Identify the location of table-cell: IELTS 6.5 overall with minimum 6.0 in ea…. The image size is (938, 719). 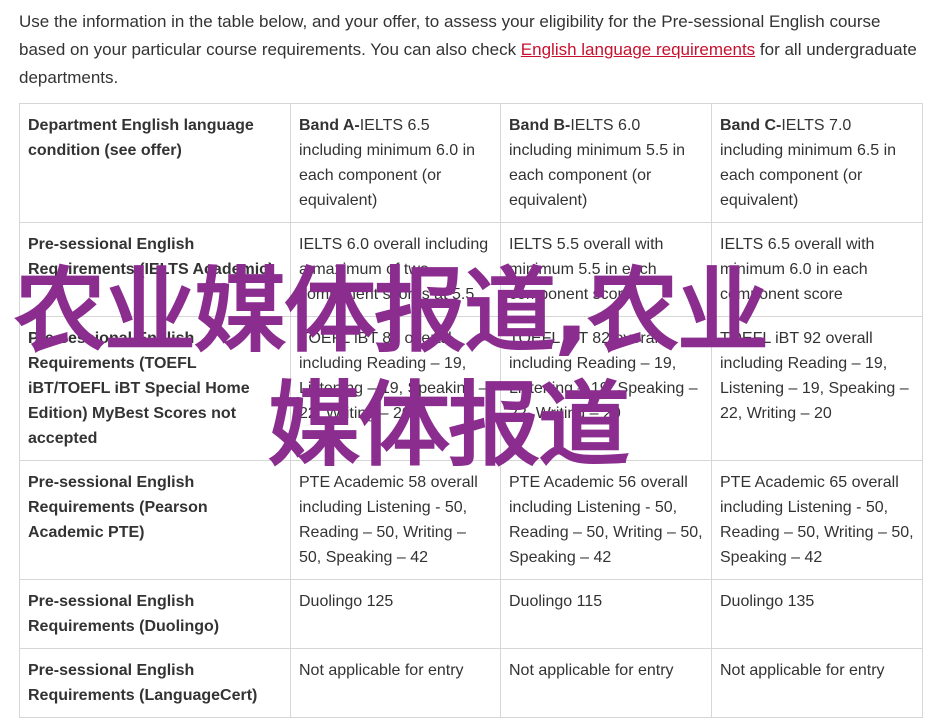
(817, 269).